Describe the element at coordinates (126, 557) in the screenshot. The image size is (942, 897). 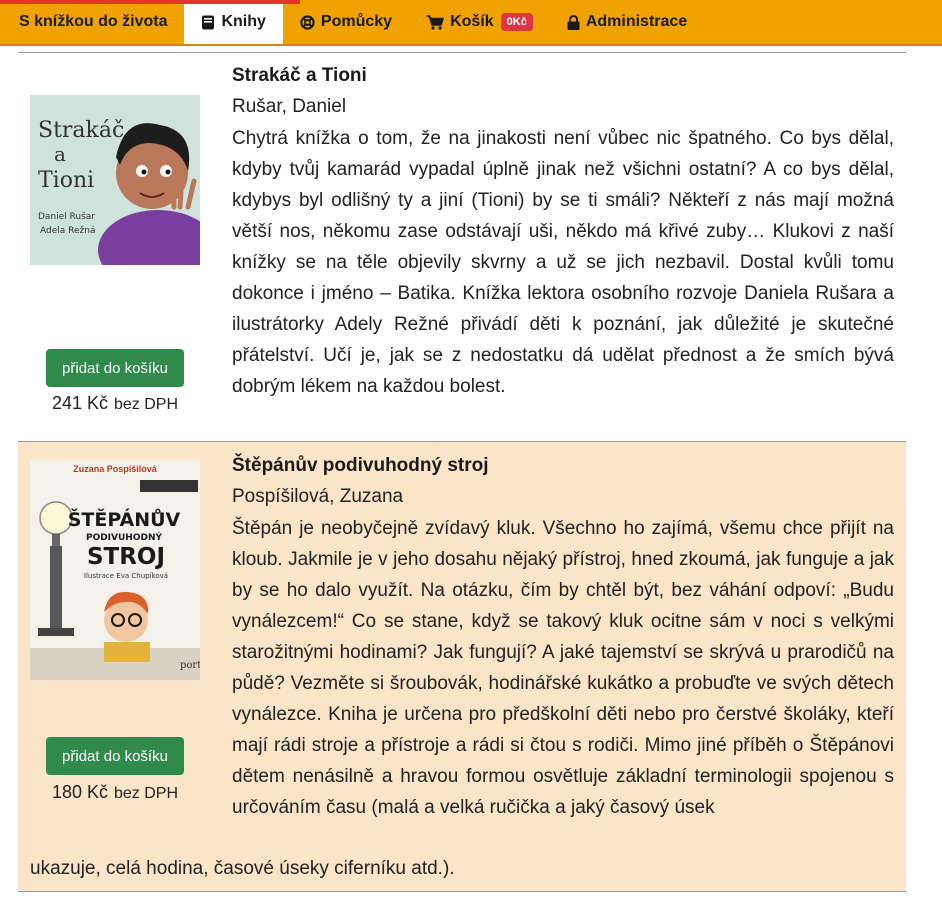
I see `cover-title-text: STROJ` at that location.